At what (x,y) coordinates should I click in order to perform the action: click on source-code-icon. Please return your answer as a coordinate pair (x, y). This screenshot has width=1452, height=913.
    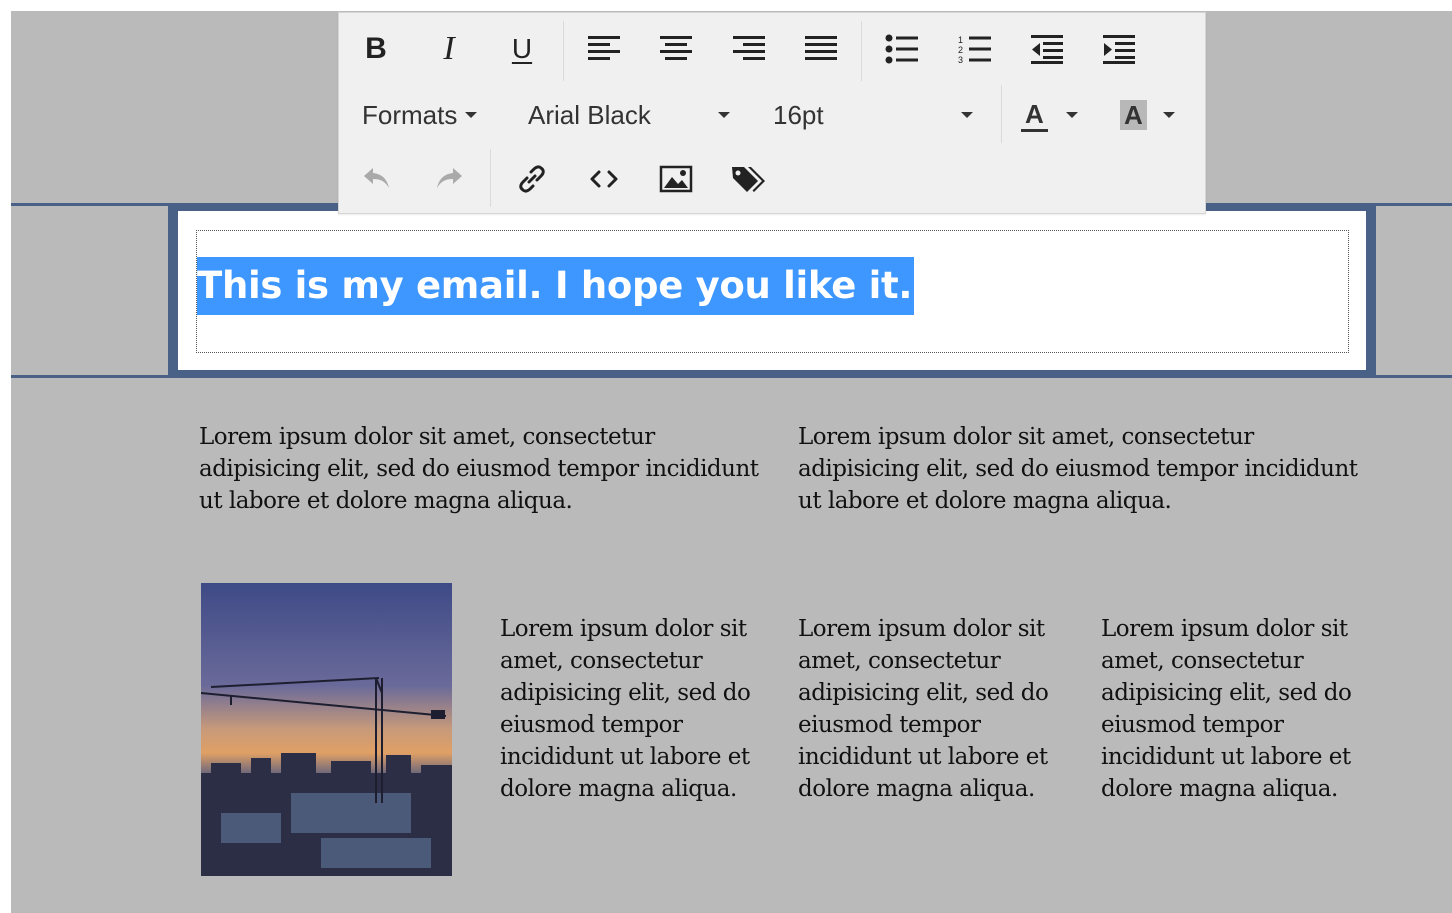
    Looking at the image, I should click on (604, 179).